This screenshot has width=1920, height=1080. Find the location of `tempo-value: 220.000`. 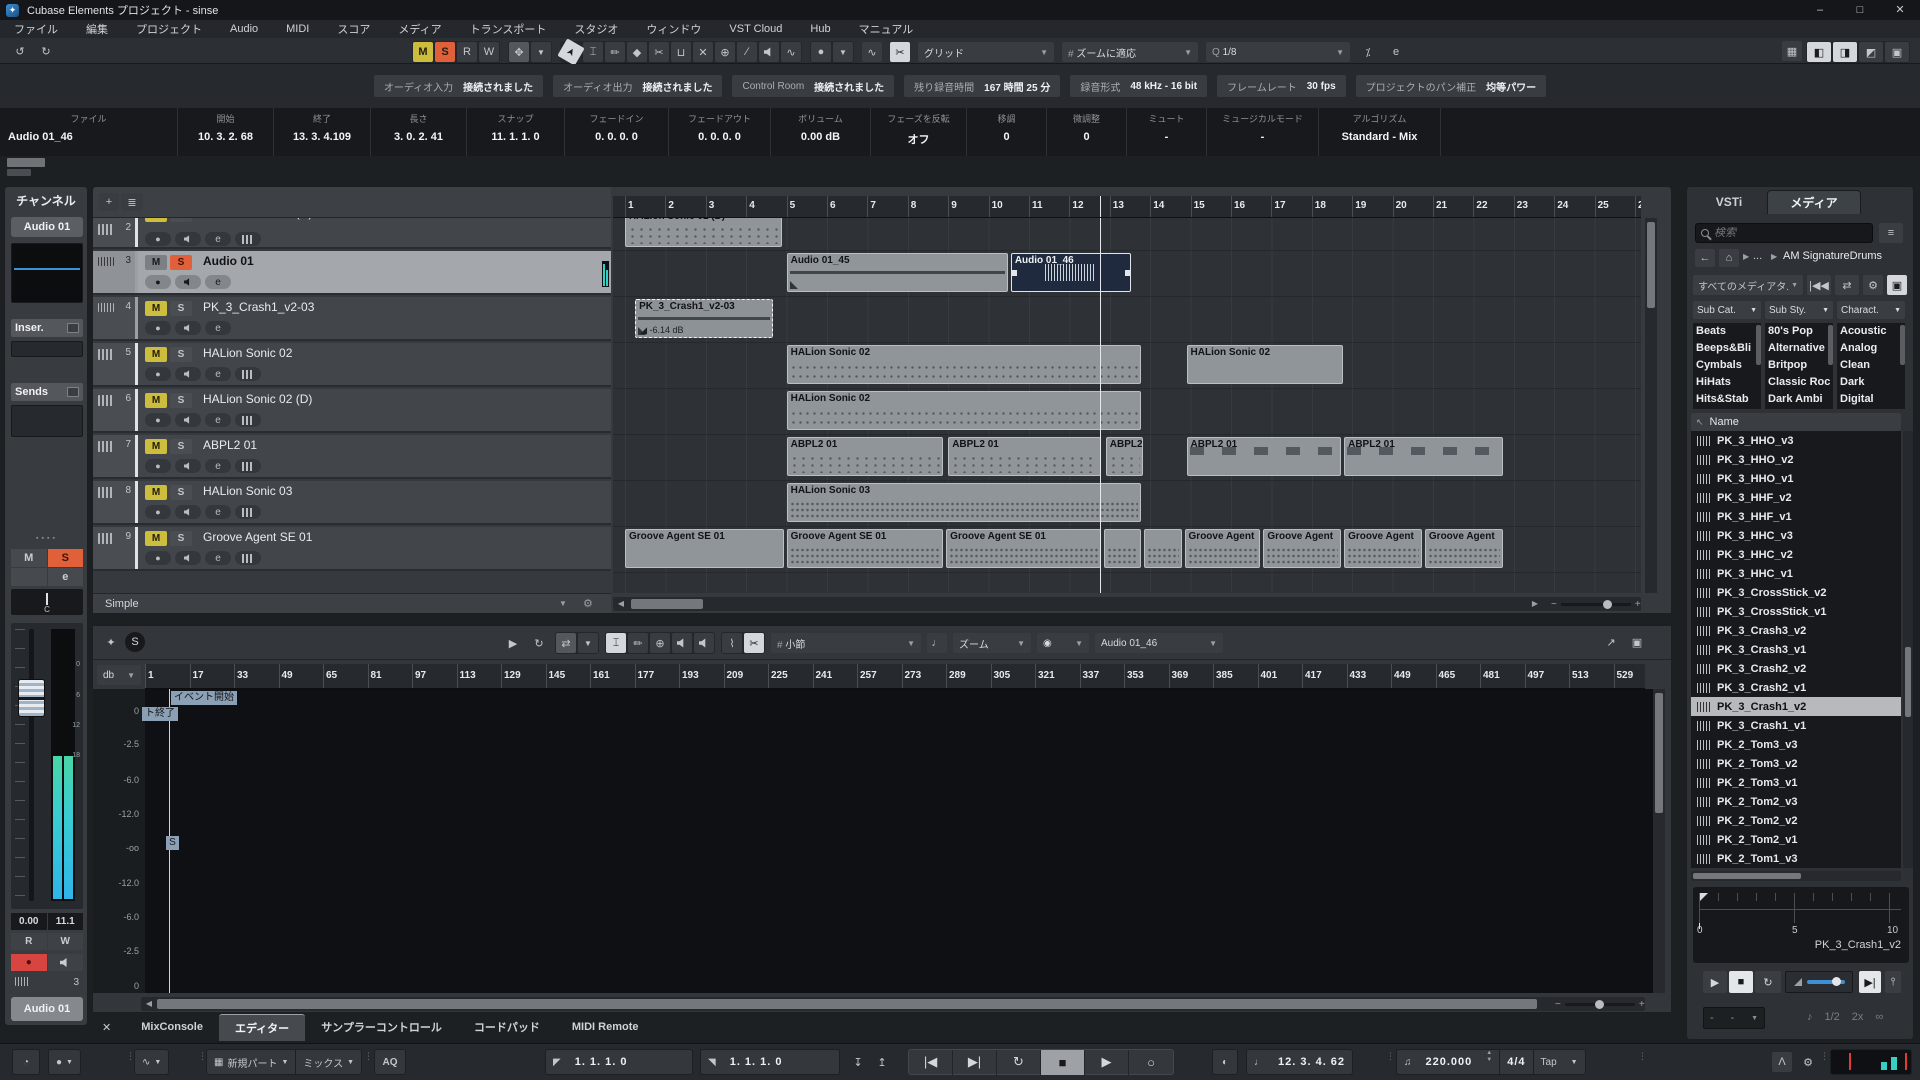

tempo-value: 220.000 is located at coordinates (1449, 1062).